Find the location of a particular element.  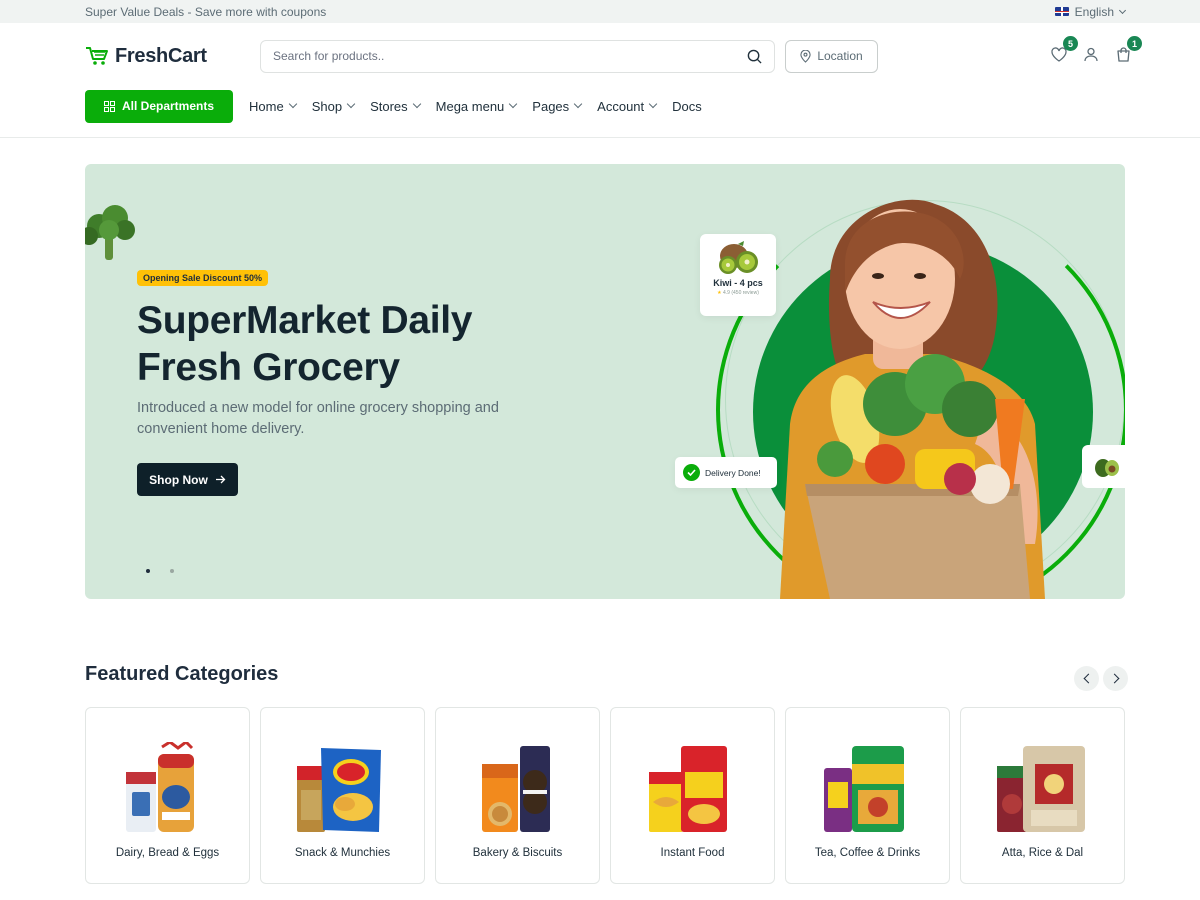

logo: FreshCart is located at coordinates (172, 56).